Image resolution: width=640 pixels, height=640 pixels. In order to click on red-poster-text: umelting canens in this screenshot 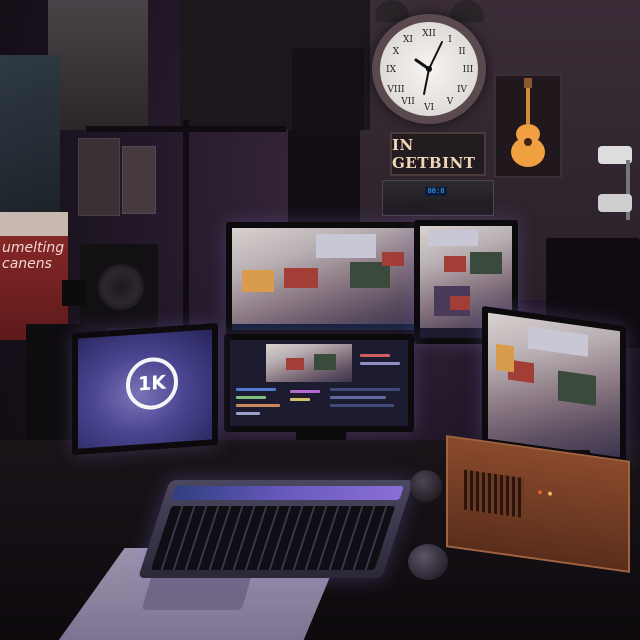, I will do `click(33, 256)`.